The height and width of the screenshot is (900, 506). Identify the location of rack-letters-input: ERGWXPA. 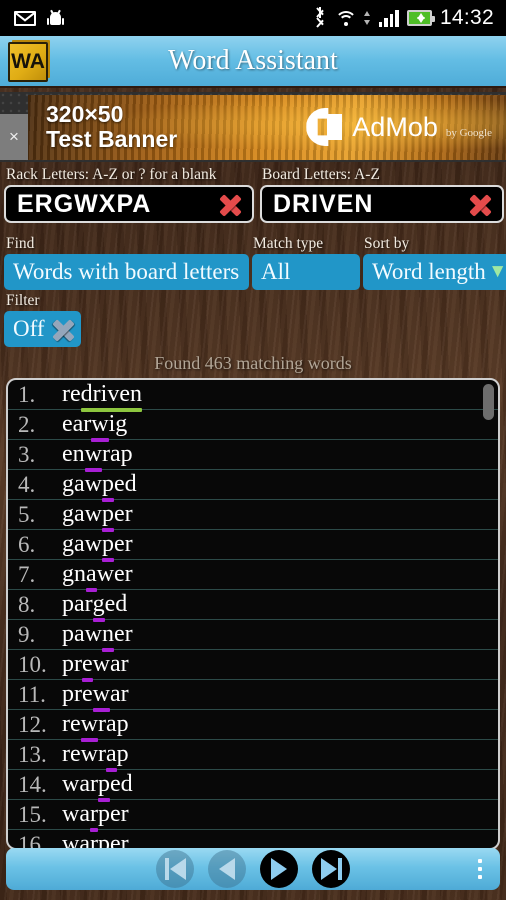
(129, 204).